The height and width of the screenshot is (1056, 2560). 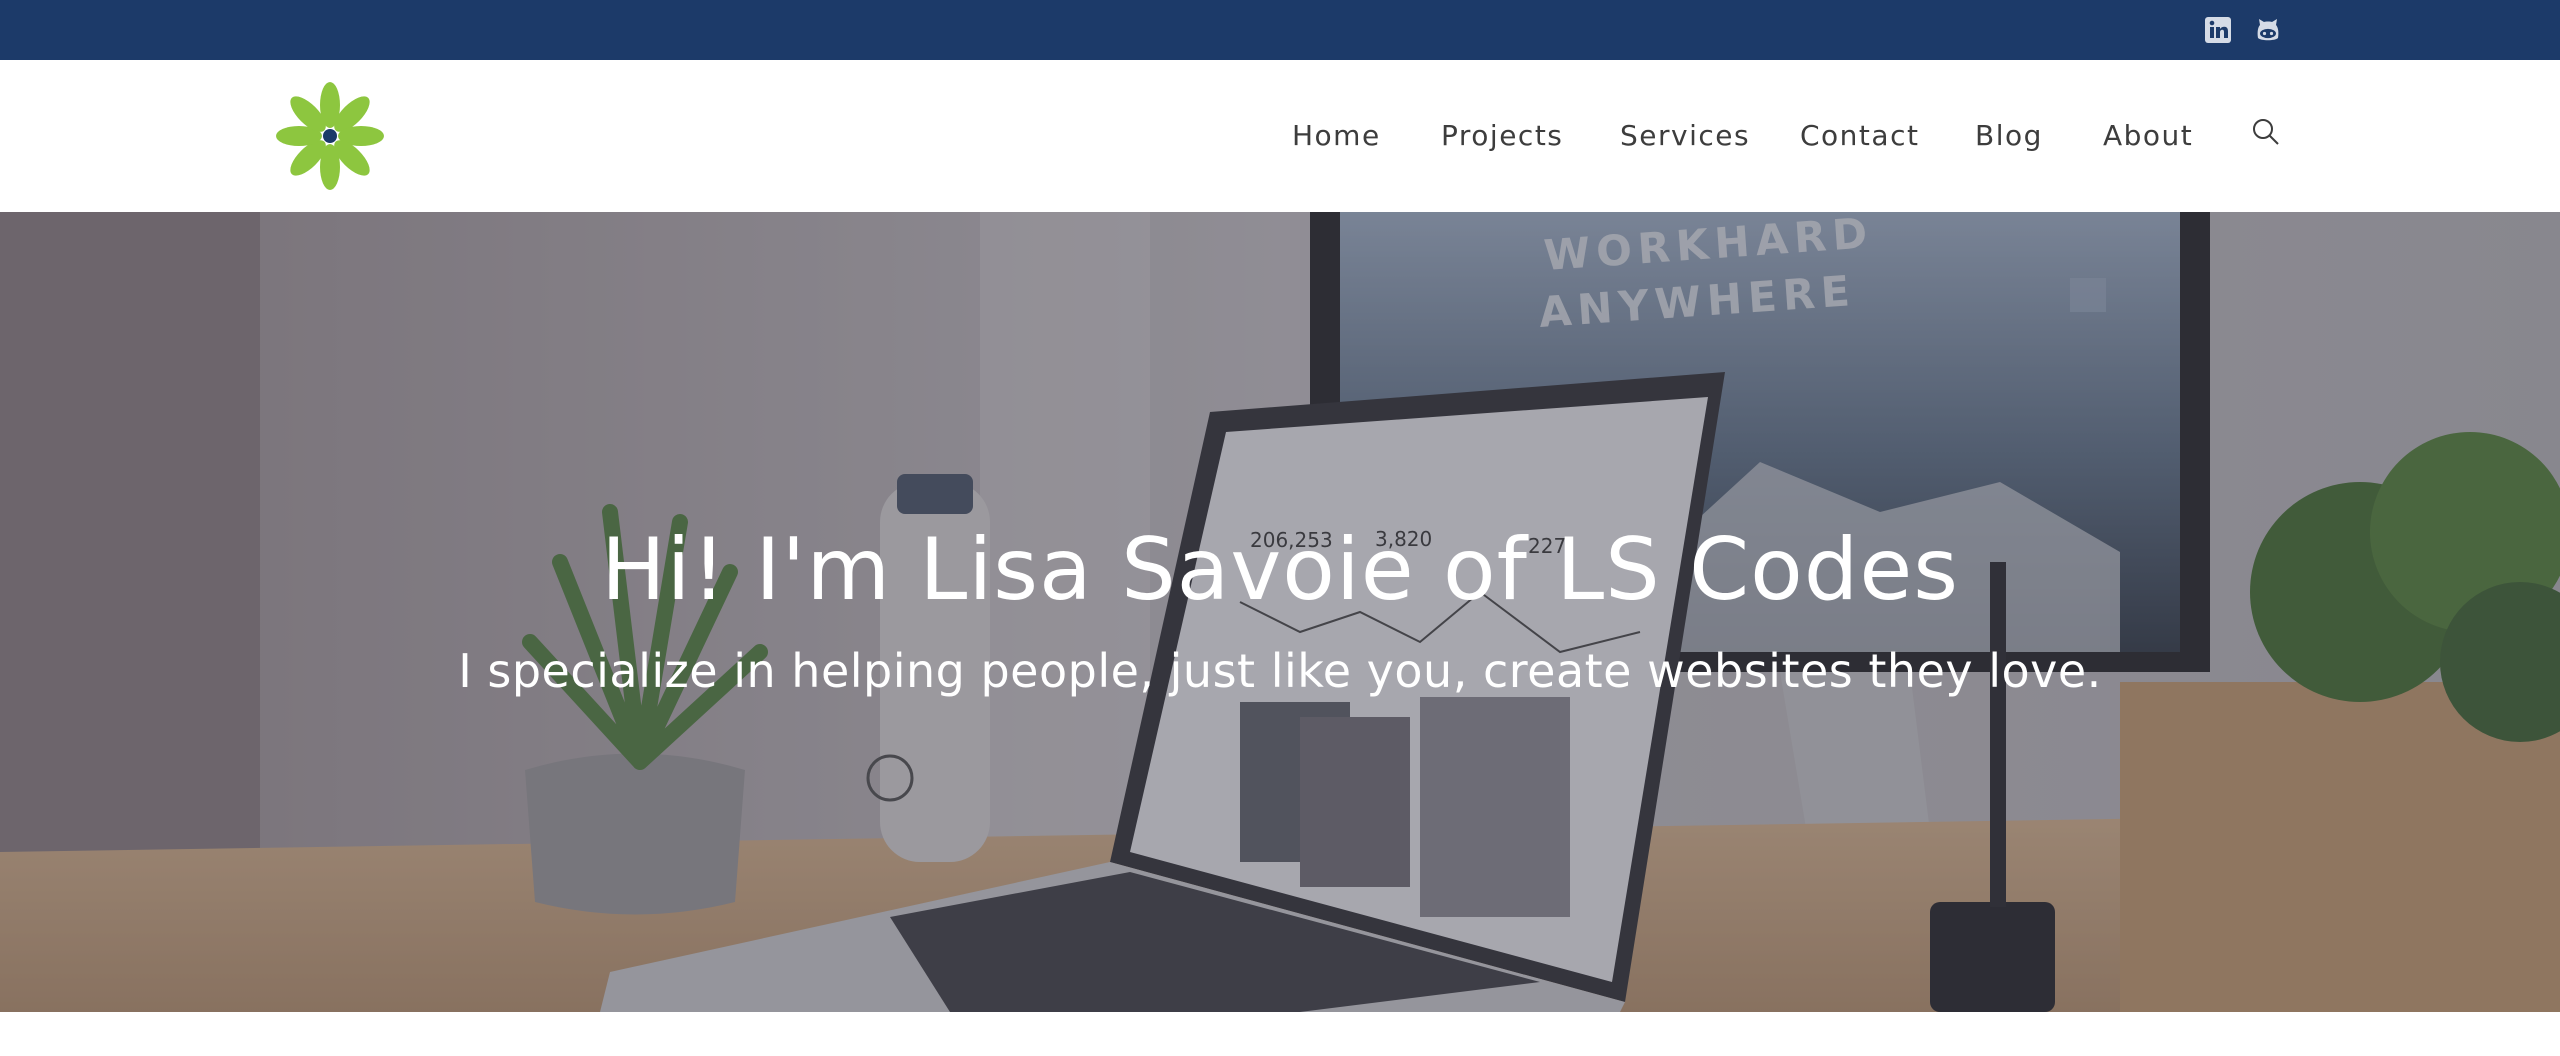 I want to click on nav-projects: Projects, so click(x=1502, y=136).